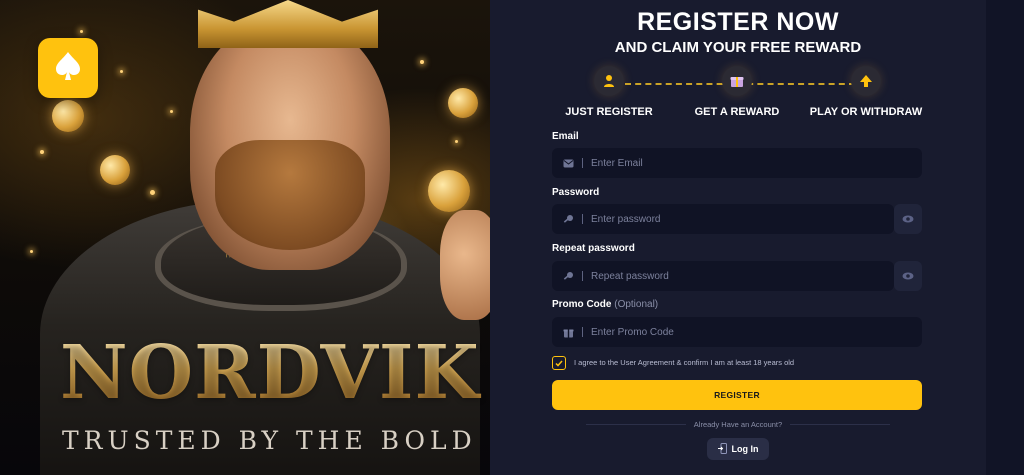 The image size is (1024, 475). I want to click on password-field, so click(723, 219).